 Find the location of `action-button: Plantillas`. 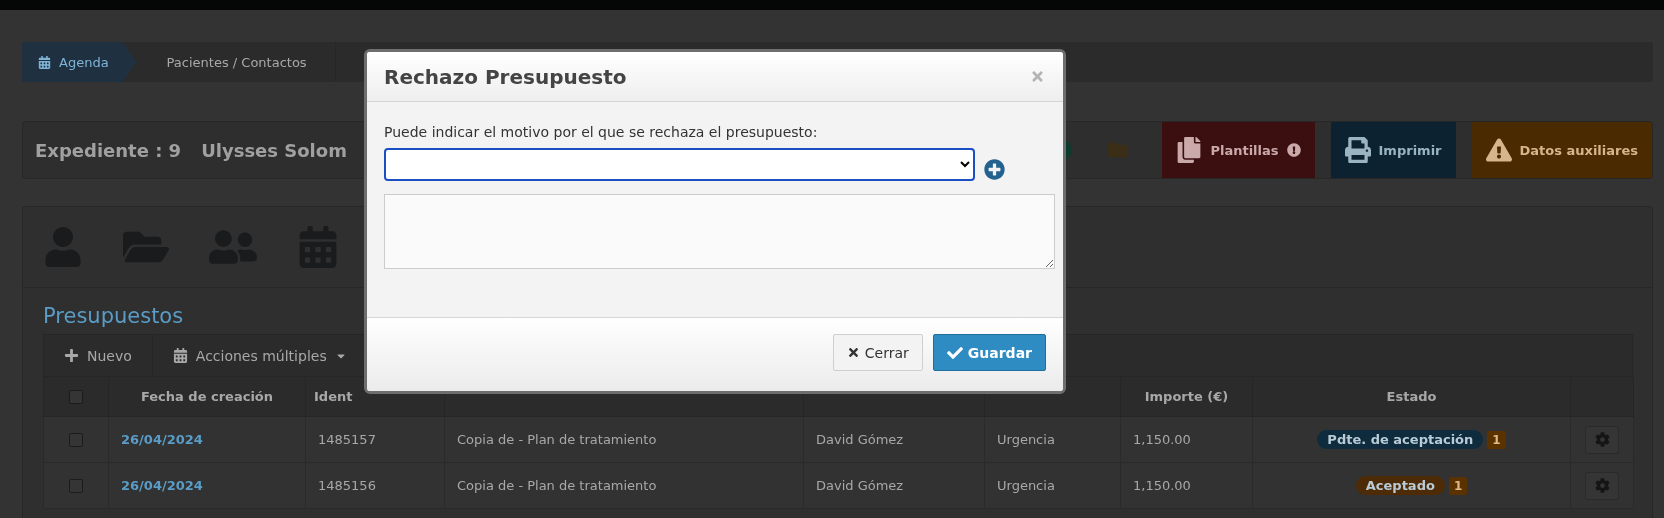

action-button: Plantillas is located at coordinates (1238, 150).